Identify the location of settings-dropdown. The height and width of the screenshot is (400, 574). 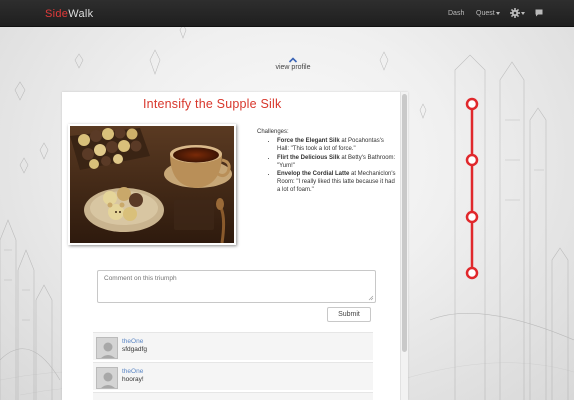
(517, 13).